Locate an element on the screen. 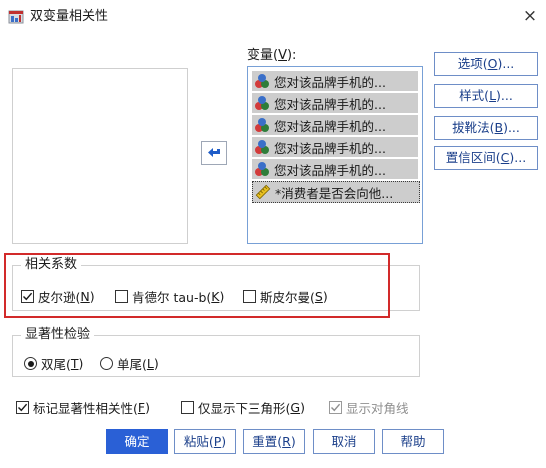 The image size is (546, 468). significance-group-title: 显著性检验 is located at coordinates (58, 335).